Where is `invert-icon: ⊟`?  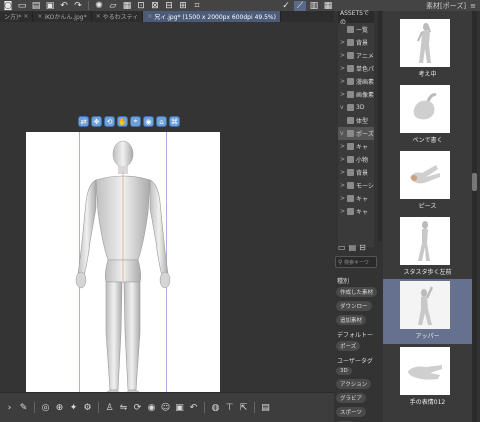
invert-icon: ⊟ is located at coordinates (169, 6).